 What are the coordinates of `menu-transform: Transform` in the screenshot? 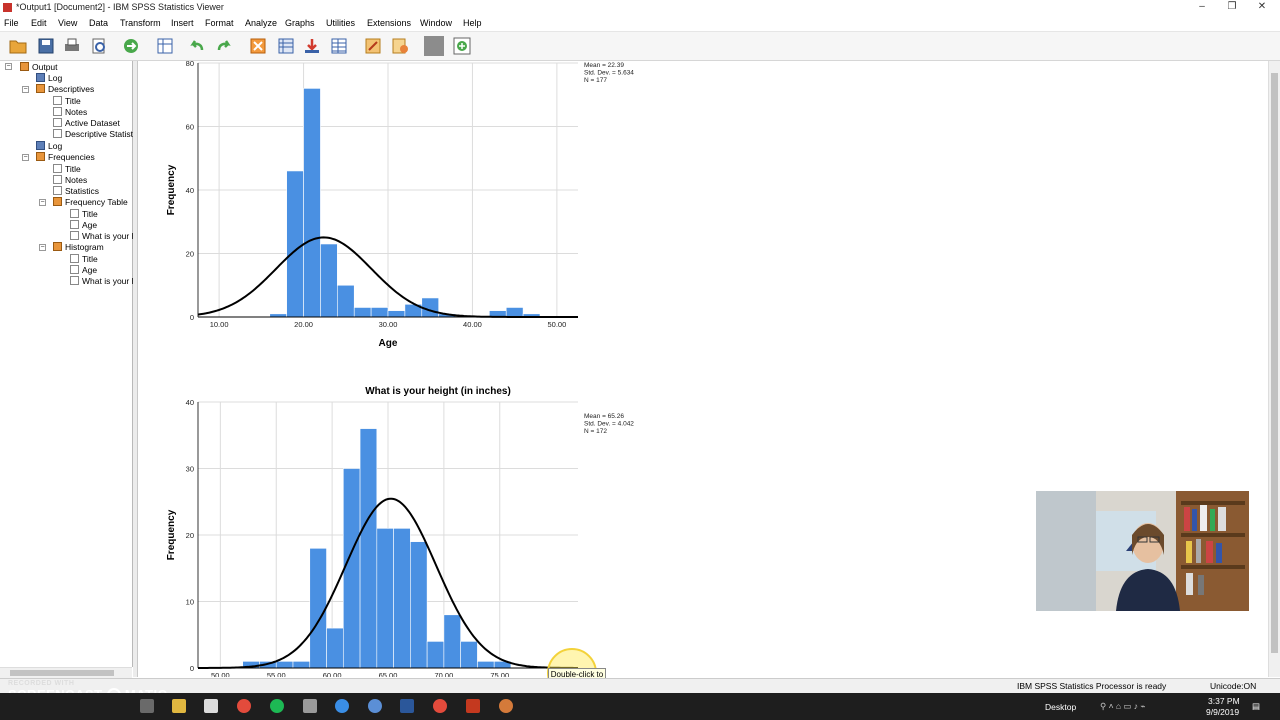 It's located at (140, 23).